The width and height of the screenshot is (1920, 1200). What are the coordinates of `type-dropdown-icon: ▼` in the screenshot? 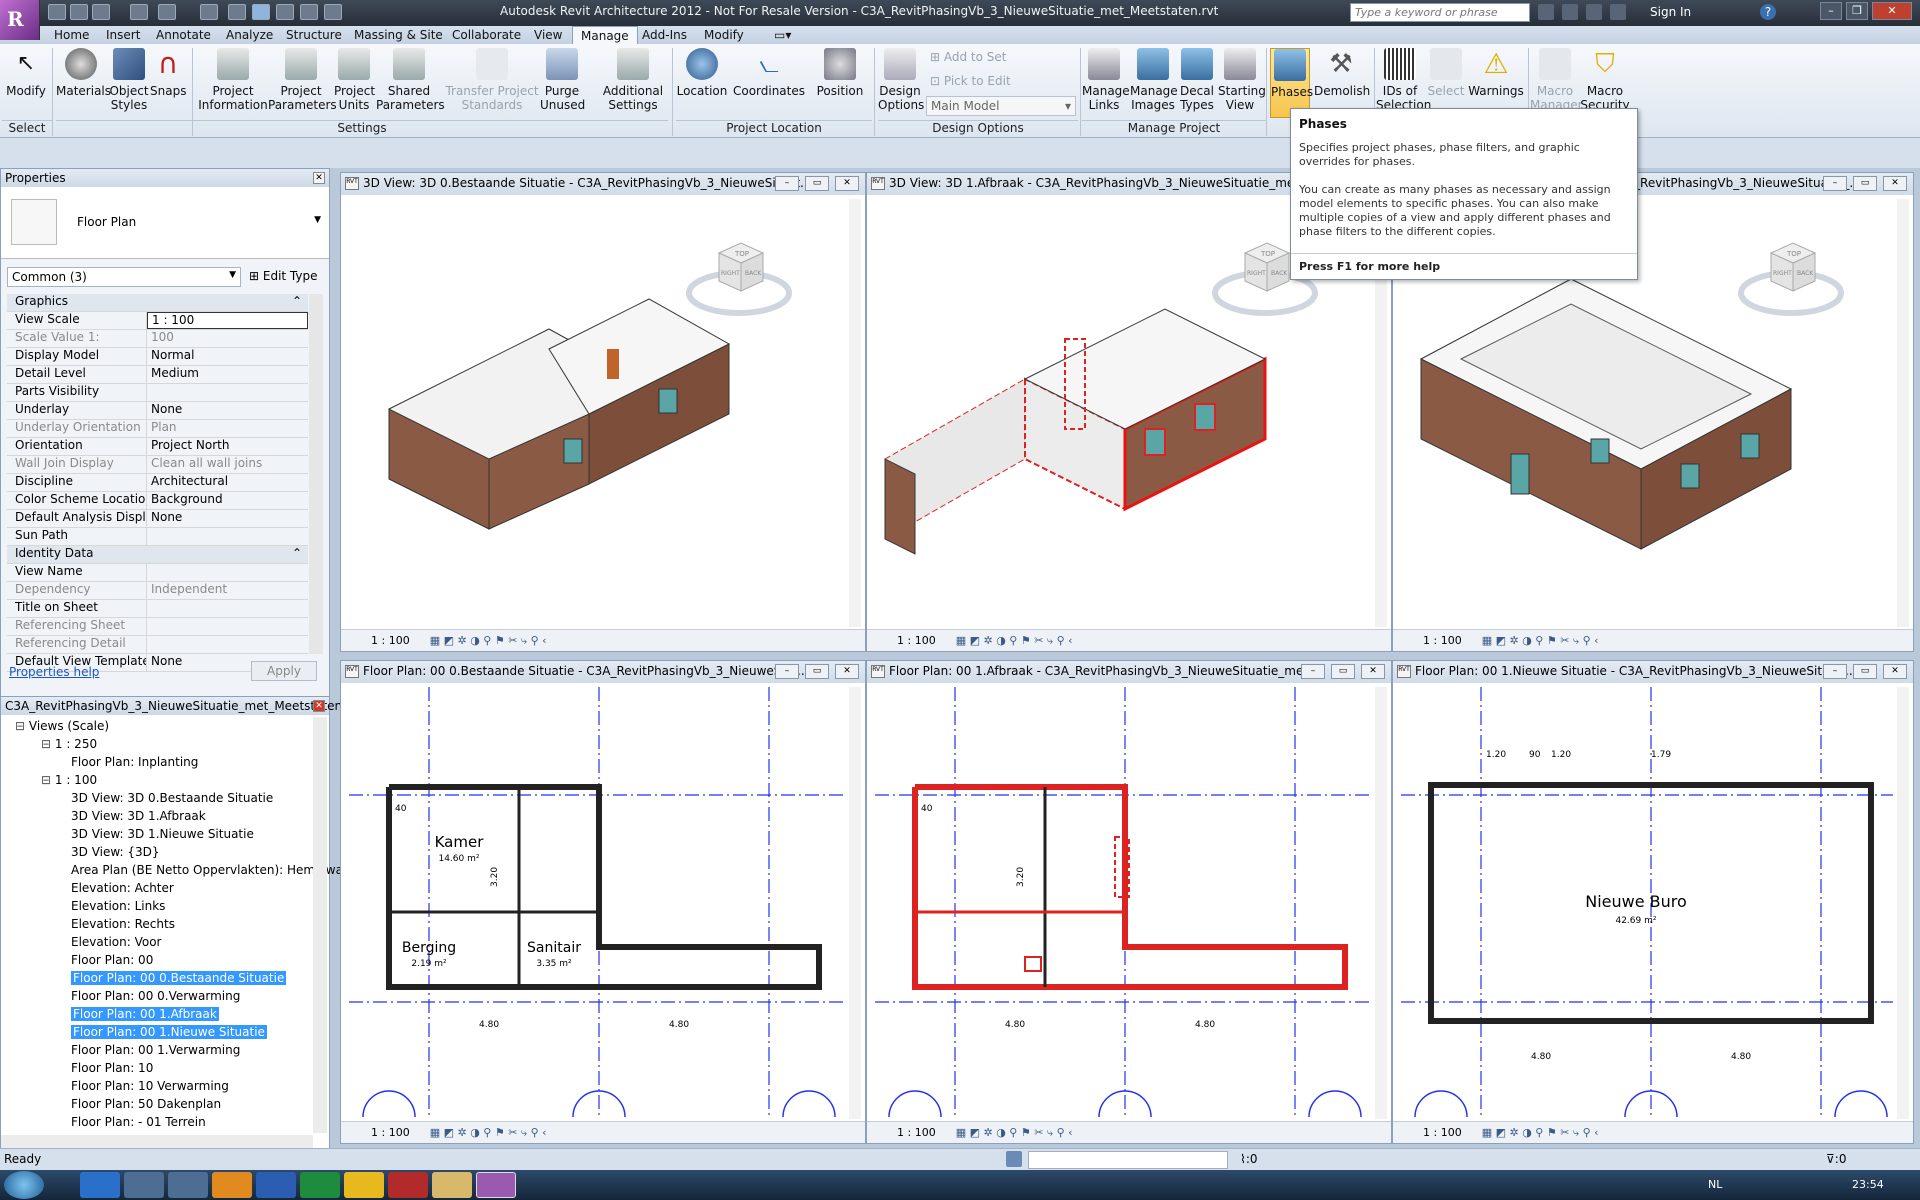 It's located at (317, 220).